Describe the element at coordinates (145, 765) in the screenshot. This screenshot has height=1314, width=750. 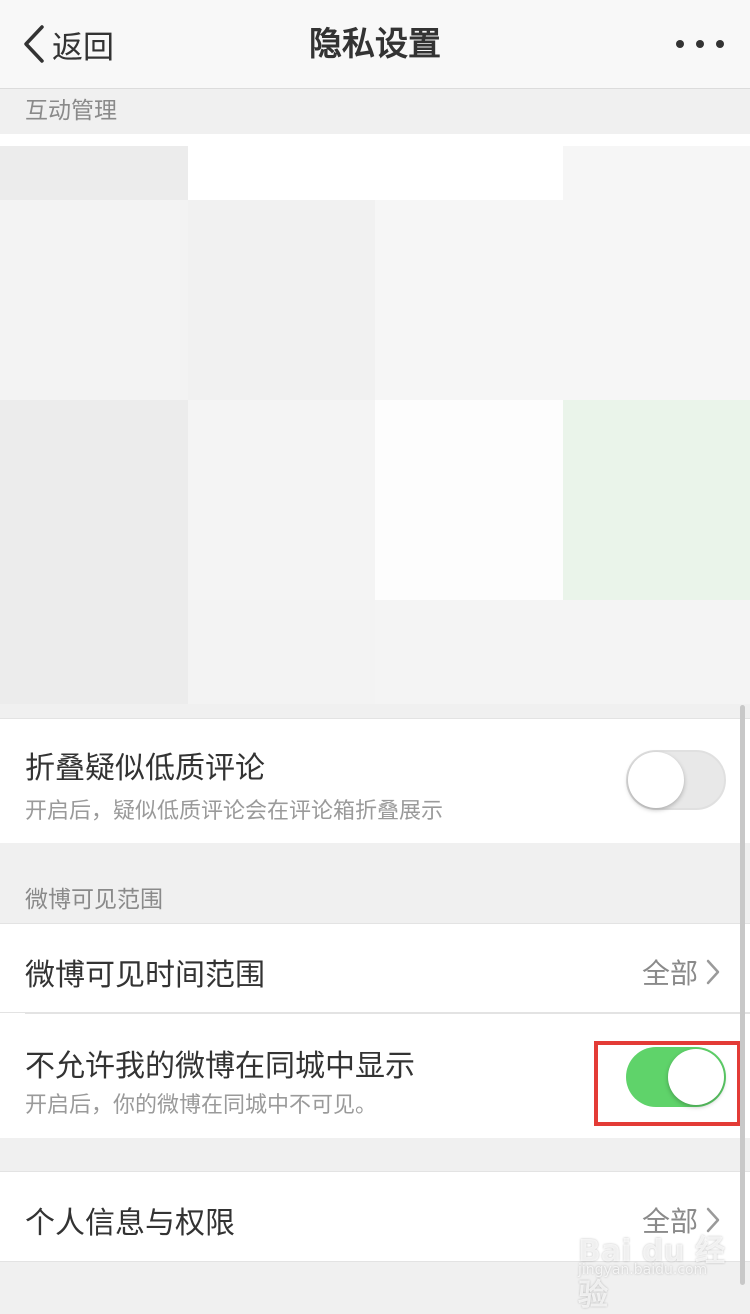
I see `row-title: 折叠疑似低质评论` at that location.